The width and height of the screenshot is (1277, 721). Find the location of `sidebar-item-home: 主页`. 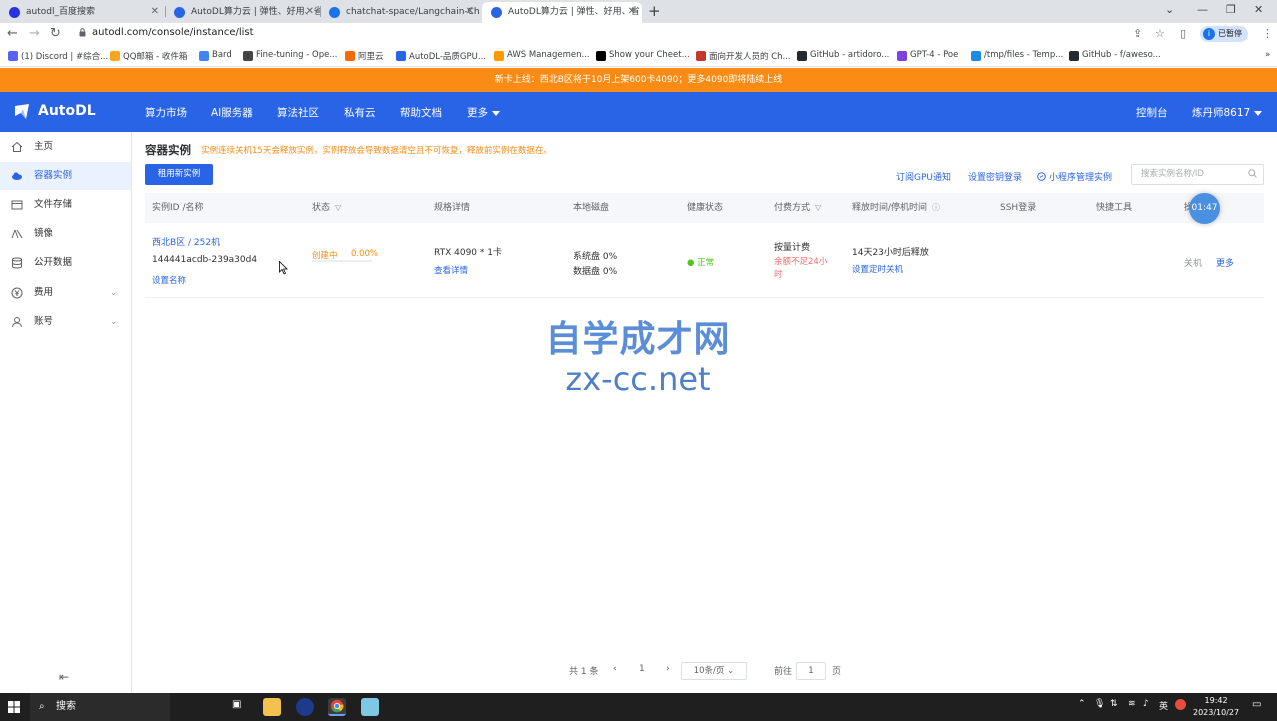

sidebar-item-home: 主页 is located at coordinates (65, 147).